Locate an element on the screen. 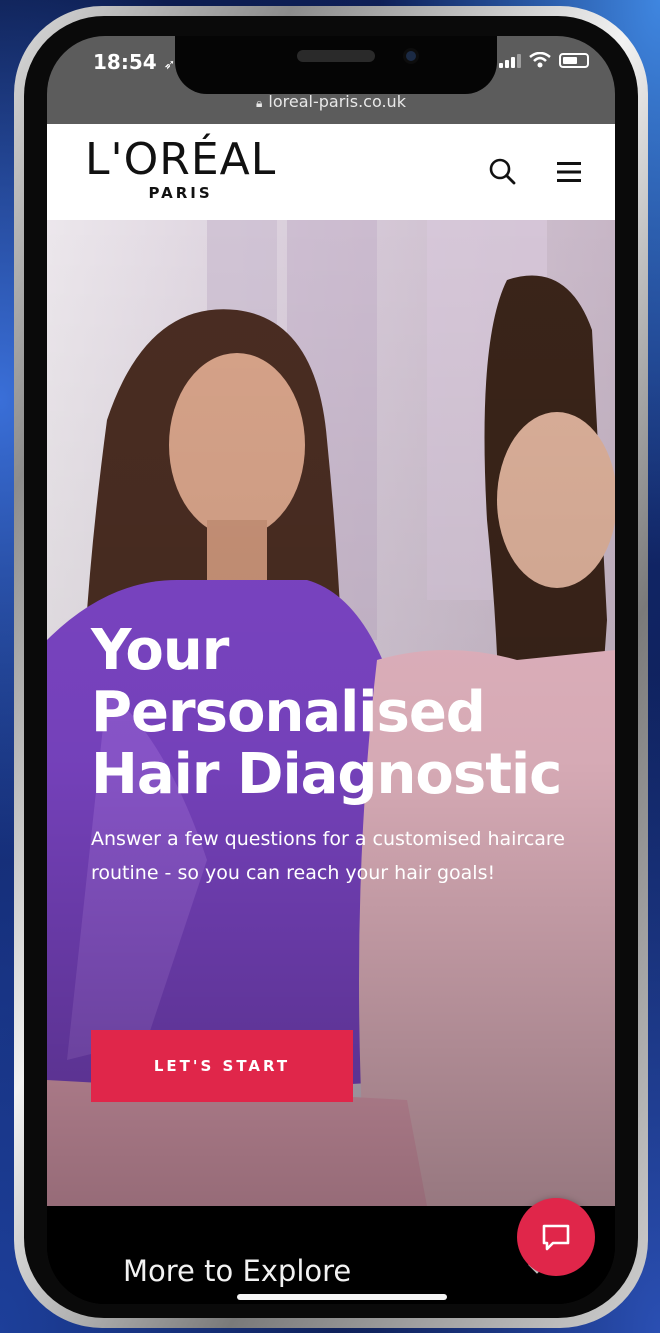  home-indicator is located at coordinates (342, 1297).